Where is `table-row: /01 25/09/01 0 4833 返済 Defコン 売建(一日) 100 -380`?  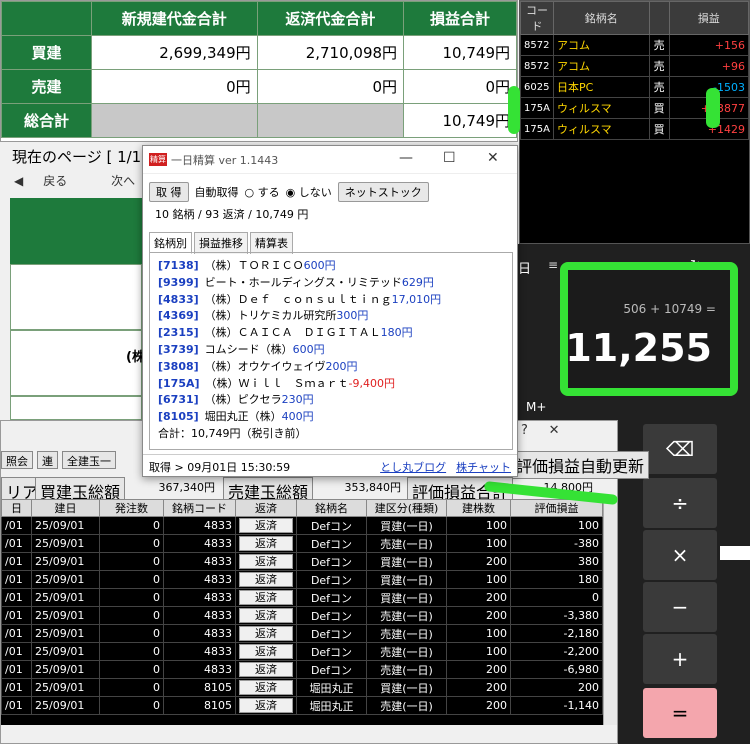 table-row: /01 25/09/01 0 4833 返済 Defコン 売建(一日) 100 -380 is located at coordinates (302, 543).